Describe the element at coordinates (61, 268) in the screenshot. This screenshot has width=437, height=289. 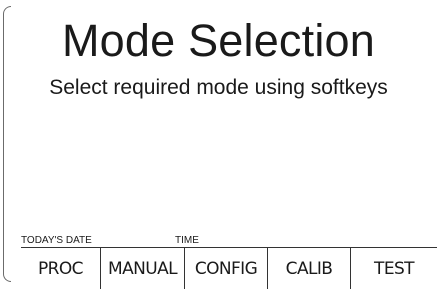
I see `softkey-proc: PROC` at that location.